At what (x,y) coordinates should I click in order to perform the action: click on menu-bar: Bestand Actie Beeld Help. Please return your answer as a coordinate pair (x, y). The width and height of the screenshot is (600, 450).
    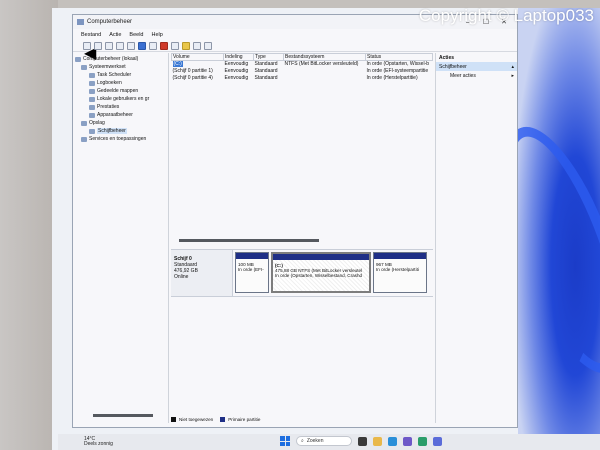
    Looking at the image, I should click on (295, 34).